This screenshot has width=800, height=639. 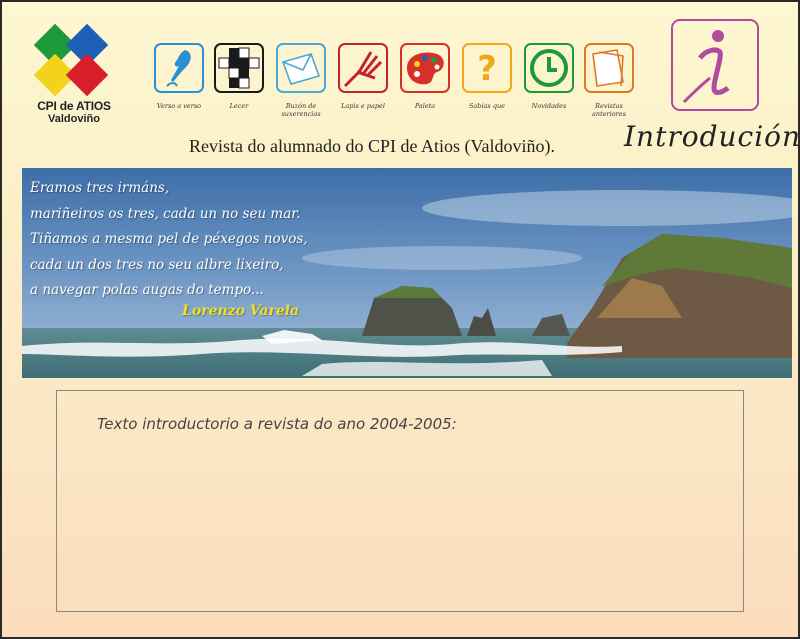 I want to click on info-icon, so click(x=715, y=65).